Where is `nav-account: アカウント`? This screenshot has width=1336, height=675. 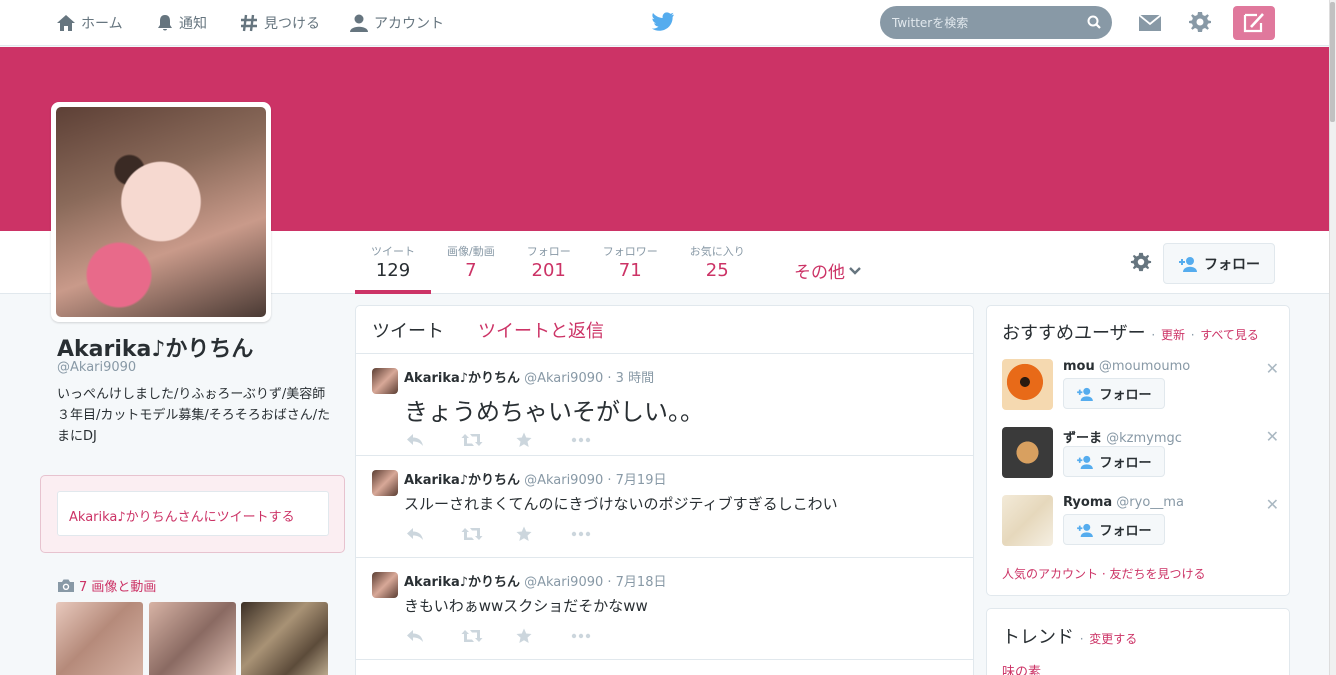 nav-account: アカウント is located at coordinates (396, 23).